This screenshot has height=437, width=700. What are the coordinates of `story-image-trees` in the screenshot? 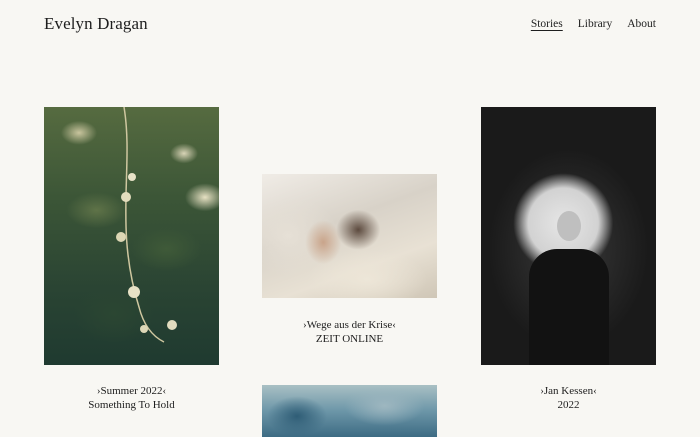 It's located at (349, 411).